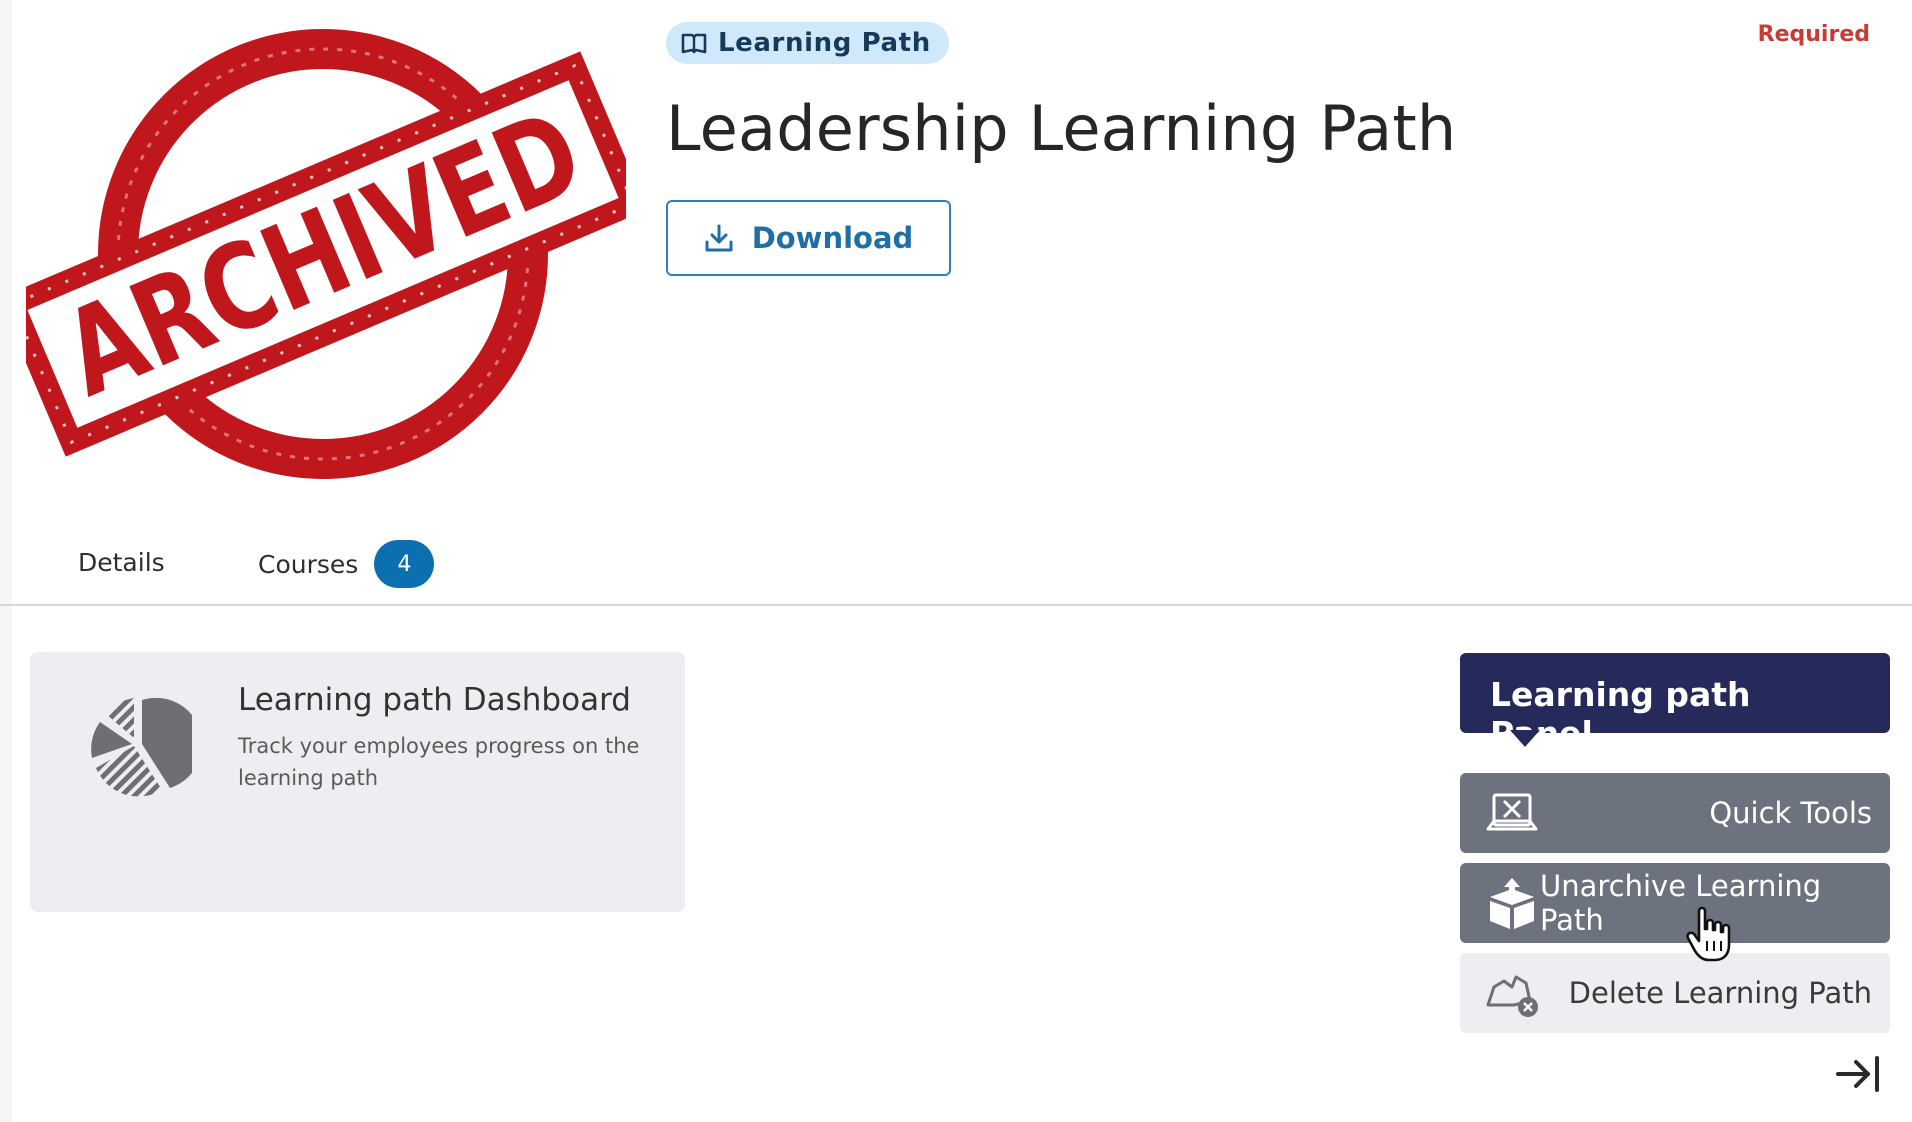 The image size is (1912, 1122). I want to click on book-icon, so click(694, 43).